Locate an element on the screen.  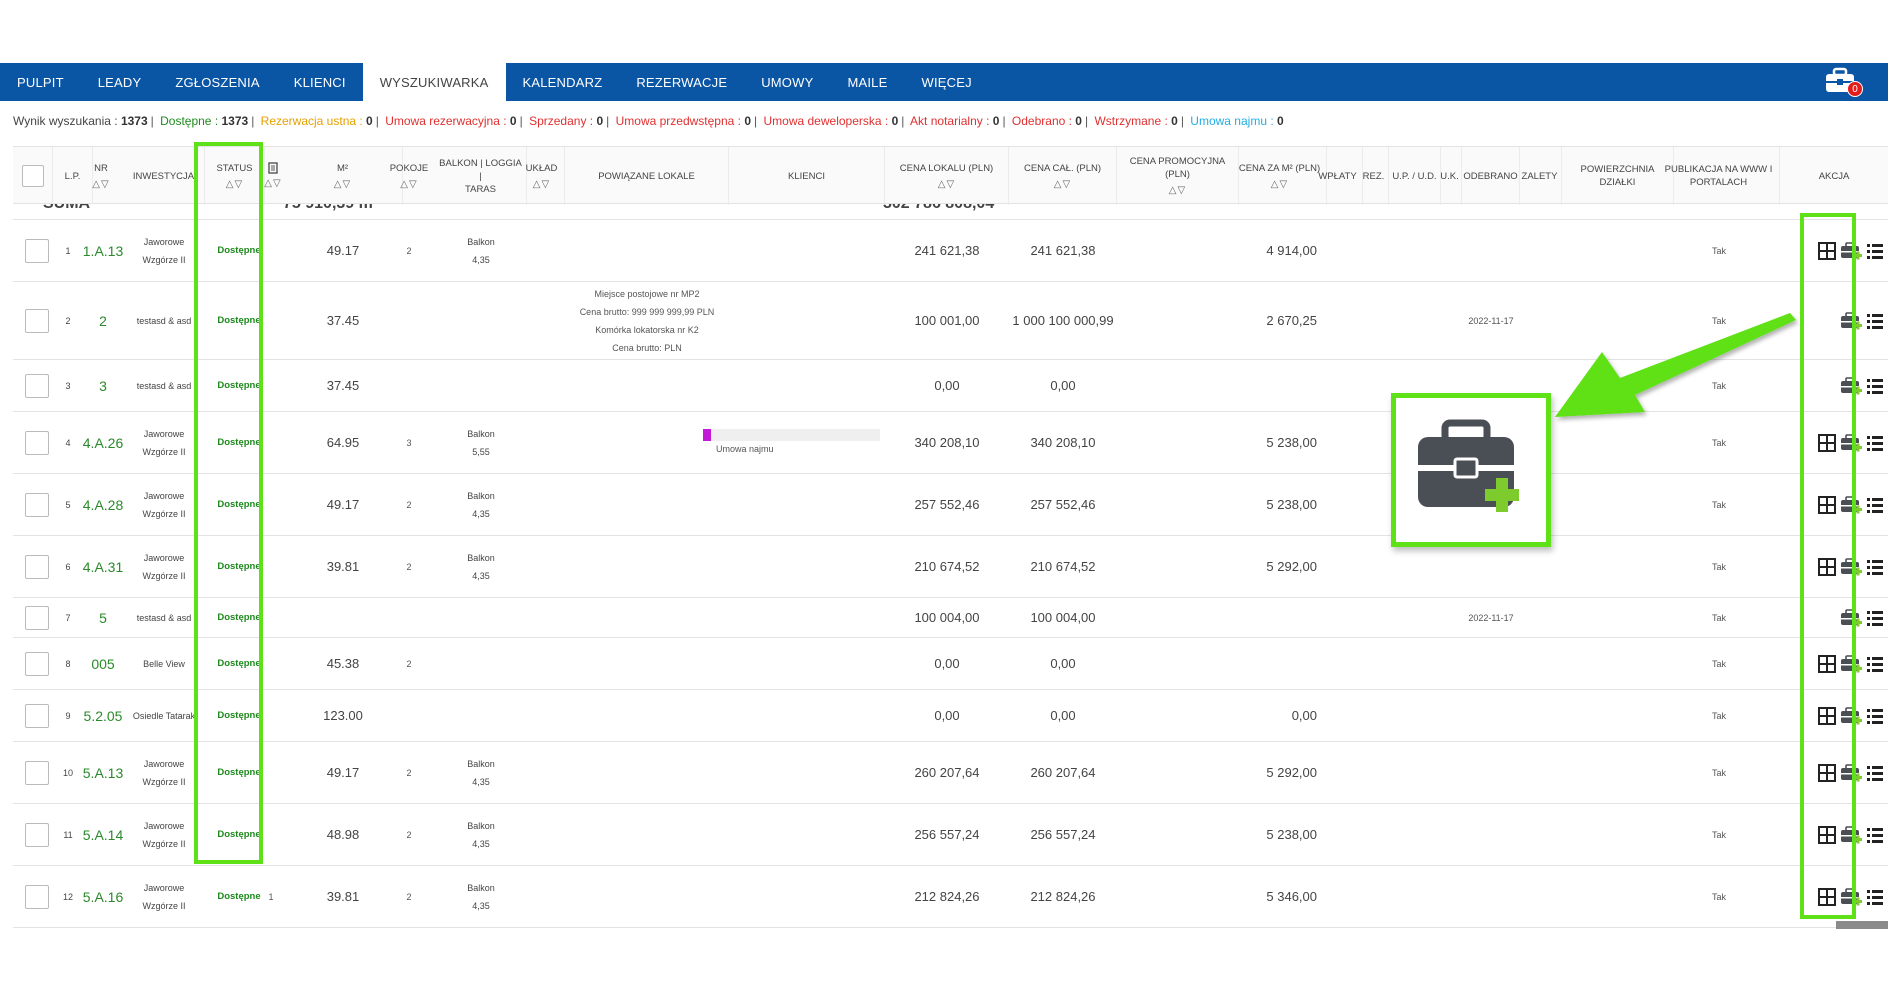
summary-sprzedany: Sprzedany : 0 is located at coordinates (566, 121).